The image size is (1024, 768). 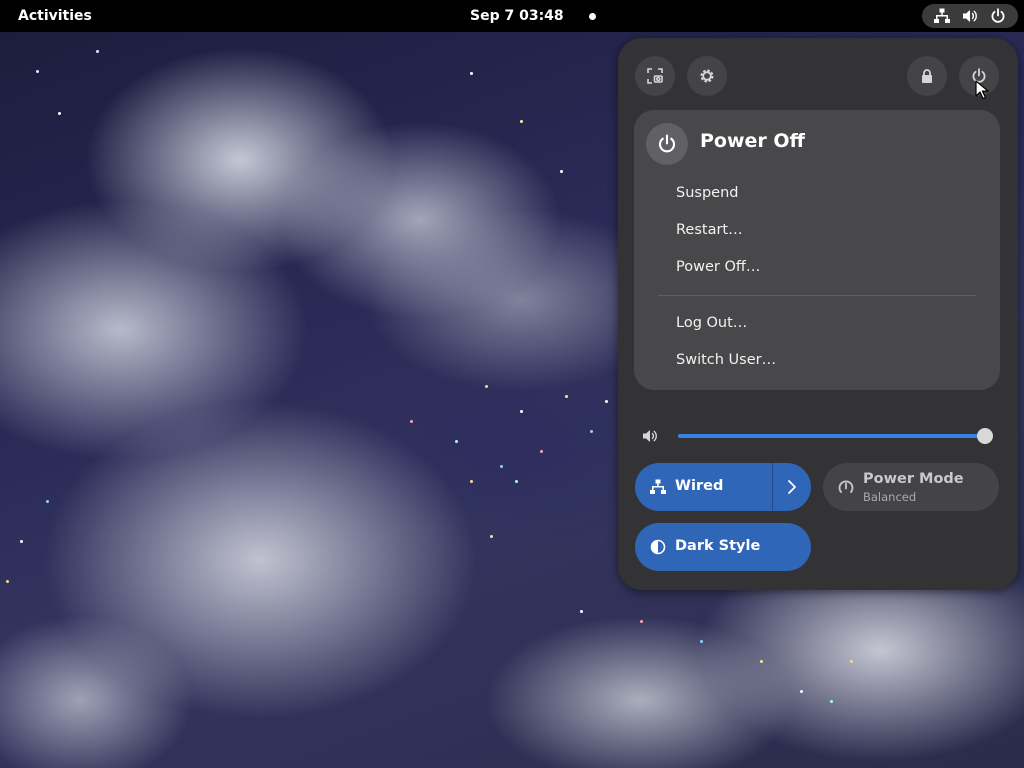 What do you see at coordinates (890, 497) in the screenshot?
I see `power-mode-subtitle: Balanced` at bounding box center [890, 497].